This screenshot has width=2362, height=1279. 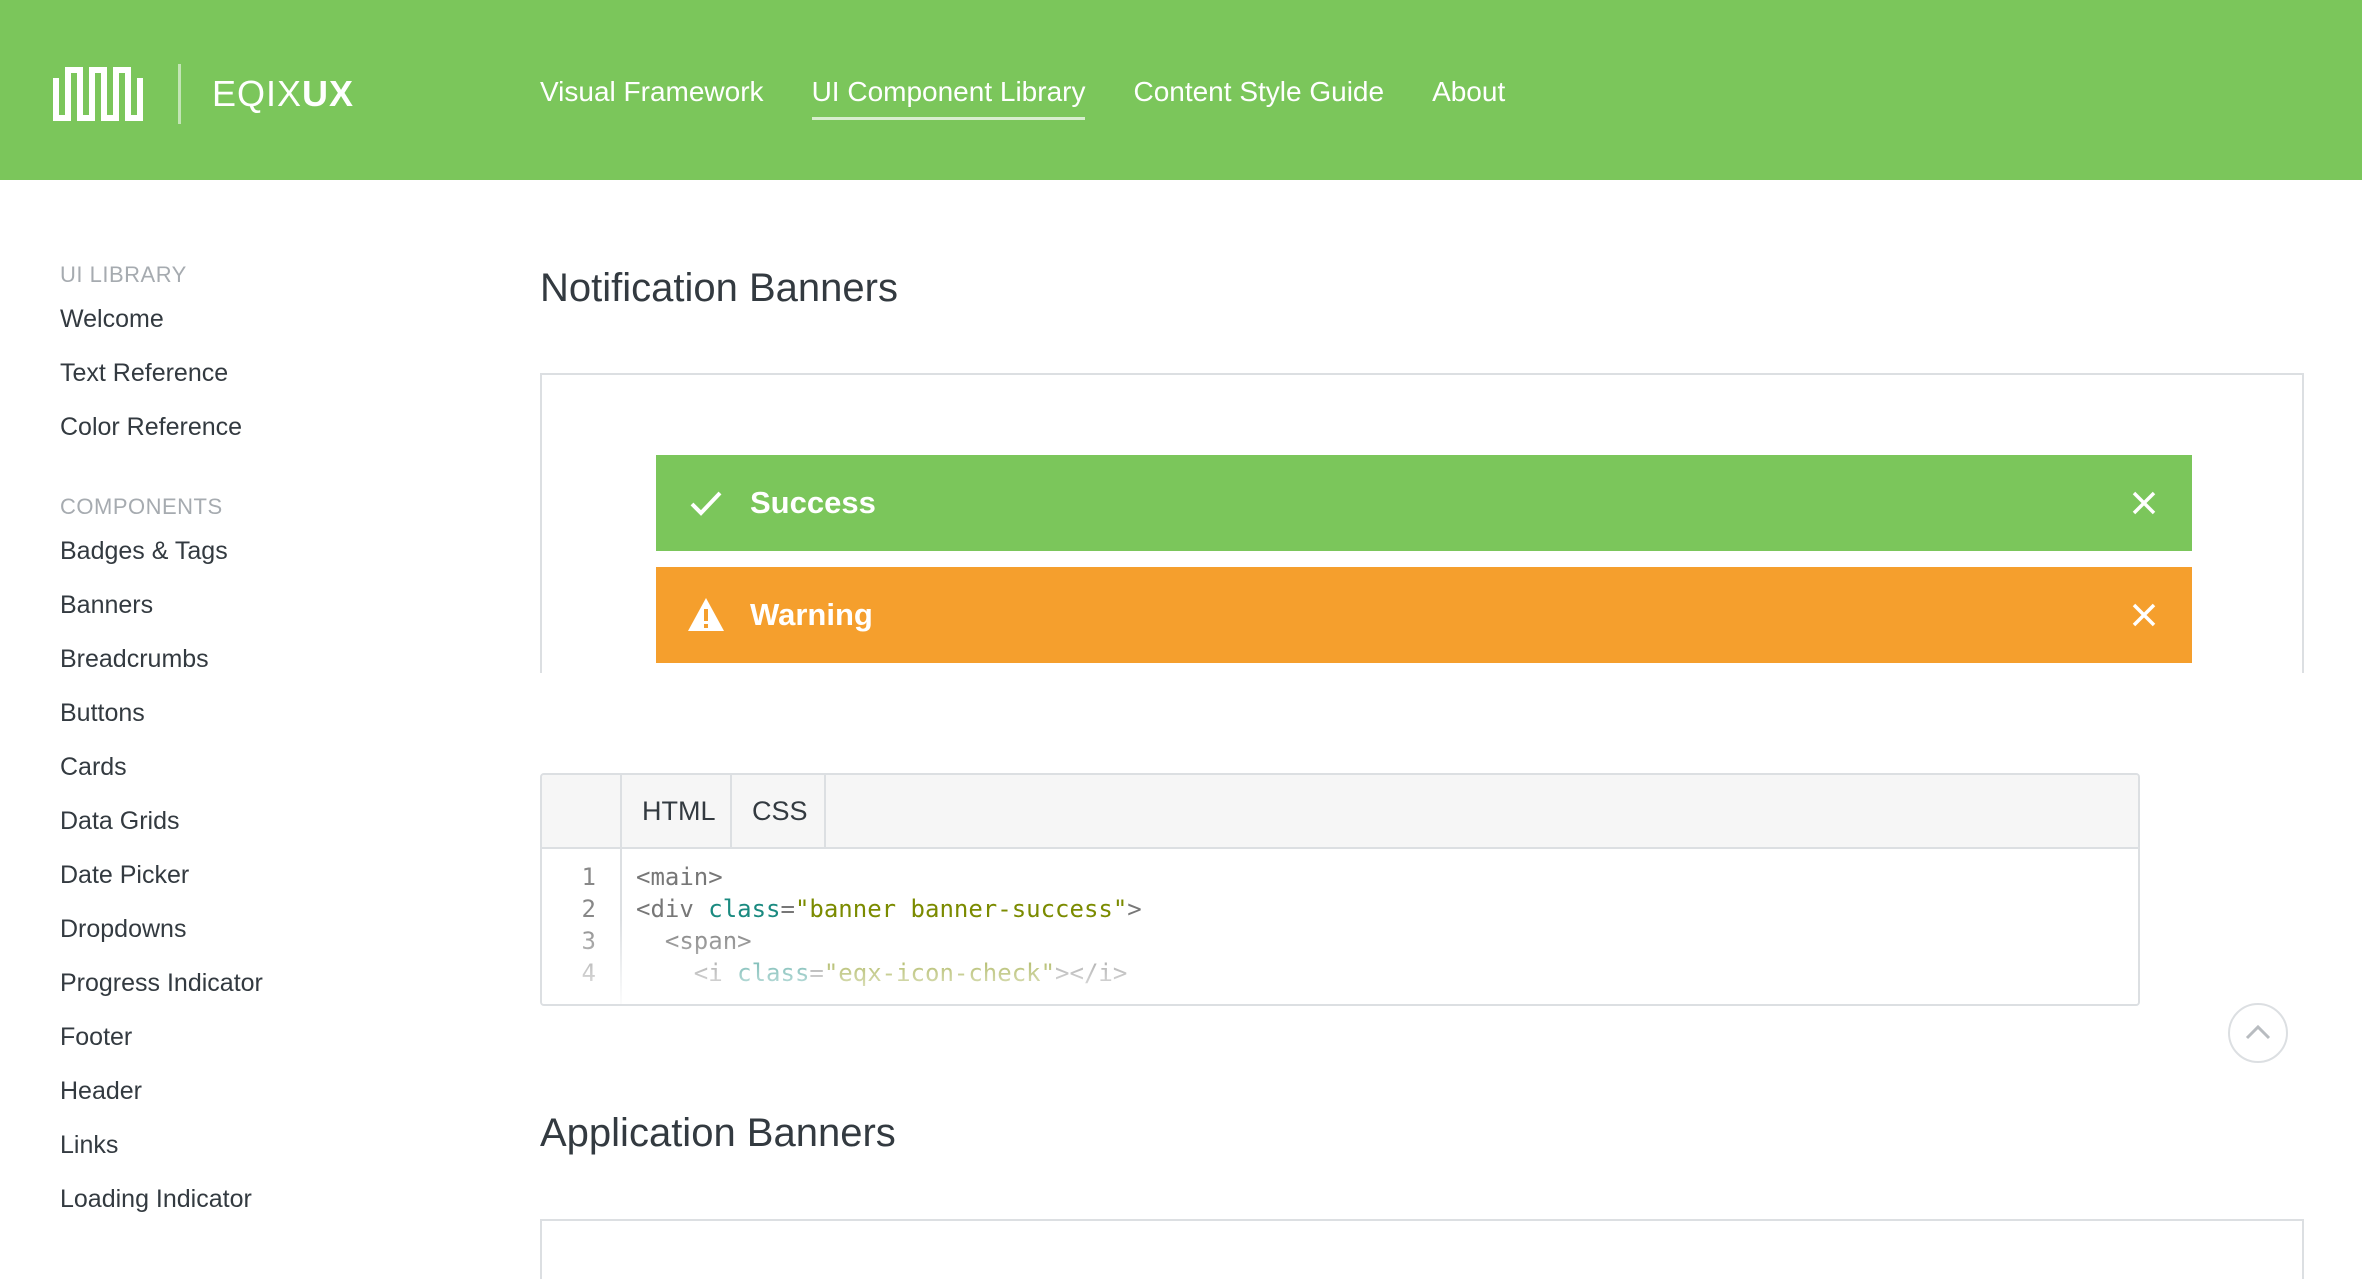 I want to click on code-token-tag: >, so click(x=1134, y=909).